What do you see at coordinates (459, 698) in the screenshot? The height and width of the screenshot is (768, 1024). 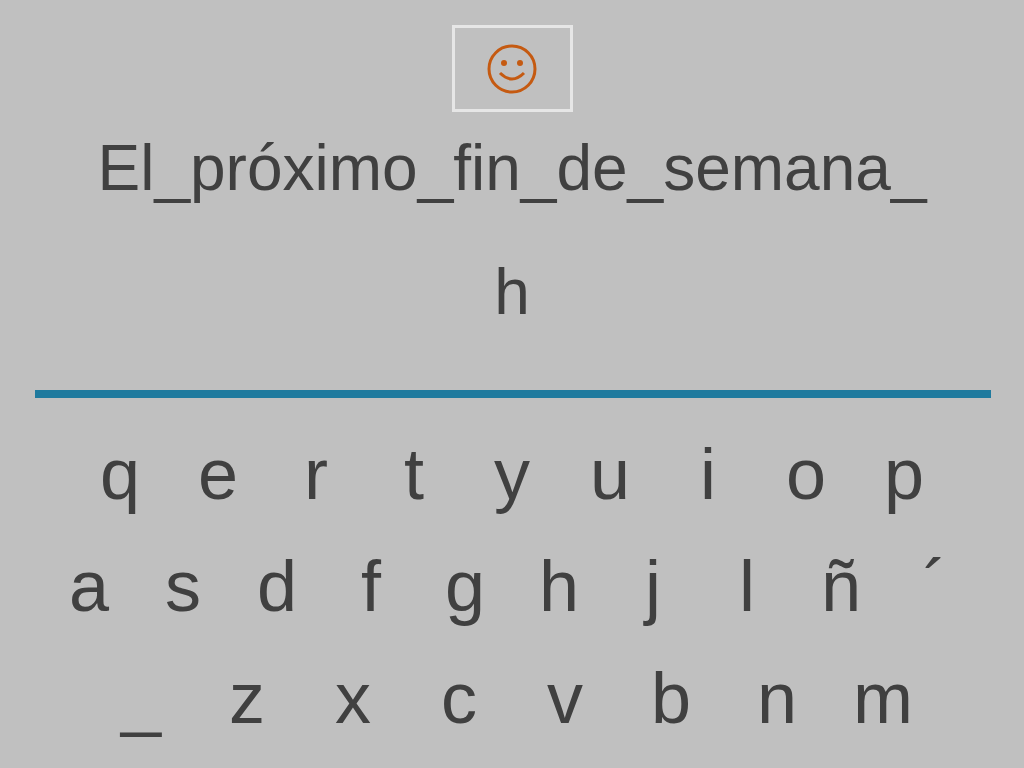 I see `key-button: c` at bounding box center [459, 698].